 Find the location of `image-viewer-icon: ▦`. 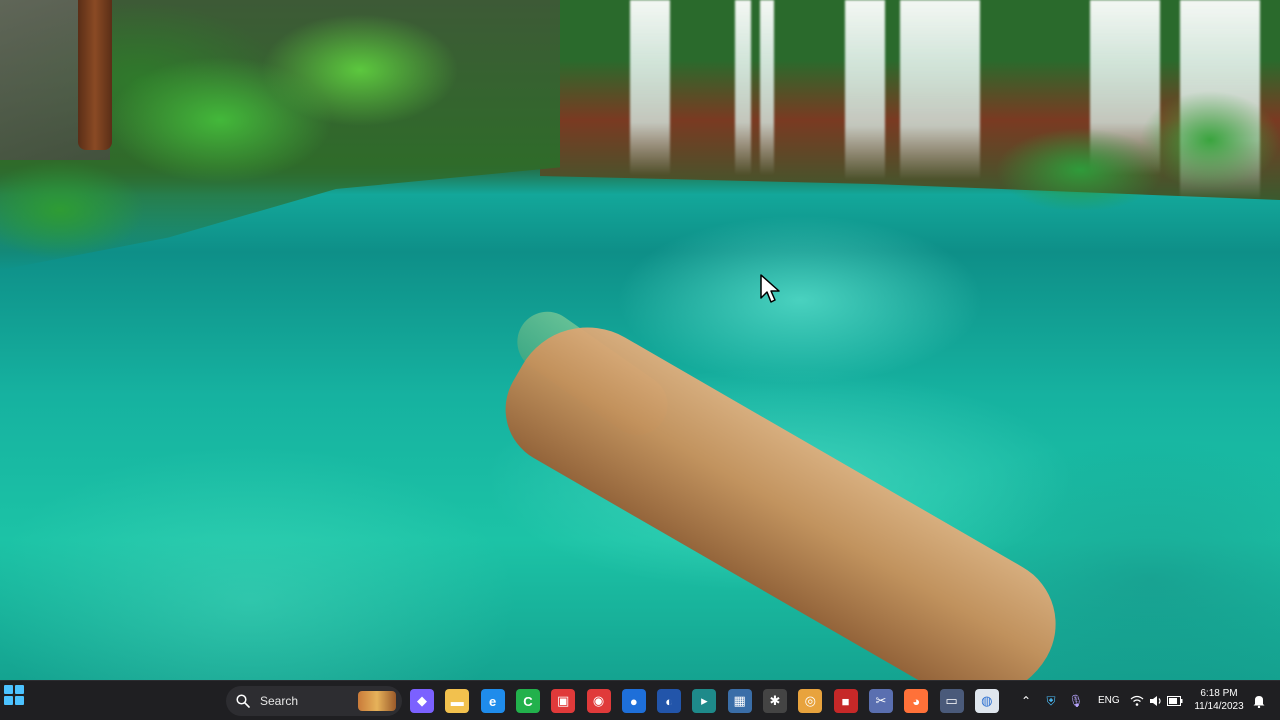

image-viewer-icon: ▦ is located at coordinates (739, 701).